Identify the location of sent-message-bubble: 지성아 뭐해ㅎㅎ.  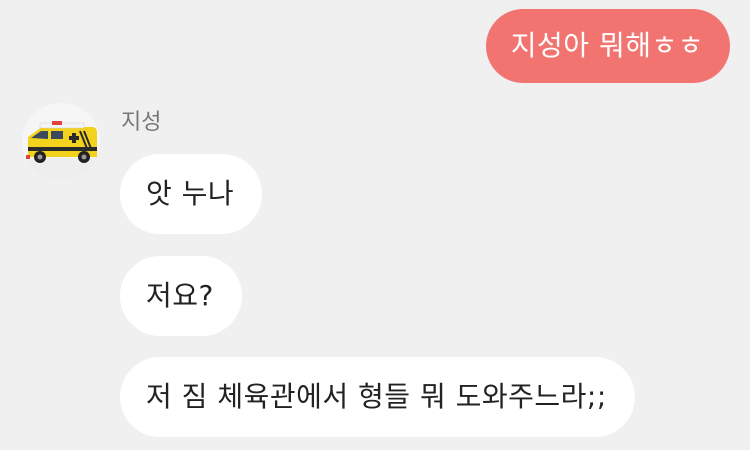
(607, 46).